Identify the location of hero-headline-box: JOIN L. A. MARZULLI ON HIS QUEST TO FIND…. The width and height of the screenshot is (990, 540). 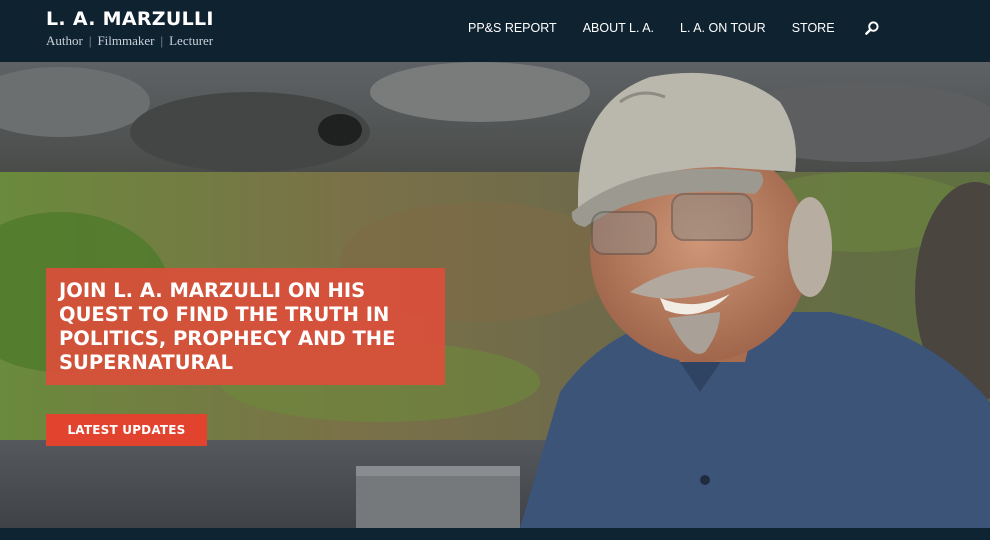
(245, 326).